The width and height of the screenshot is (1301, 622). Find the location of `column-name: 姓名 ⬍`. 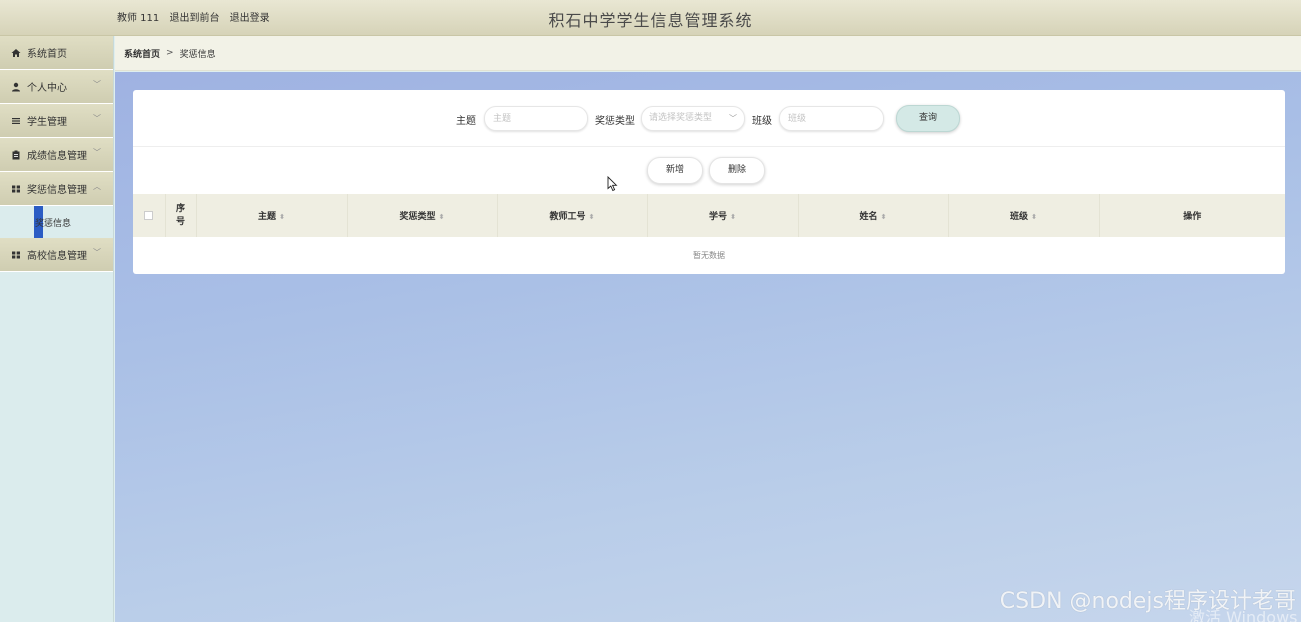

column-name: 姓名 ⬍ is located at coordinates (873, 215).